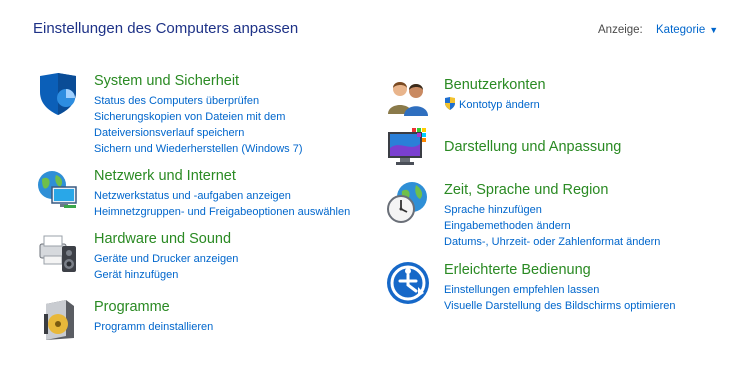  I want to click on link-change-account-type-label: Kontotyp ändern, so click(499, 105).